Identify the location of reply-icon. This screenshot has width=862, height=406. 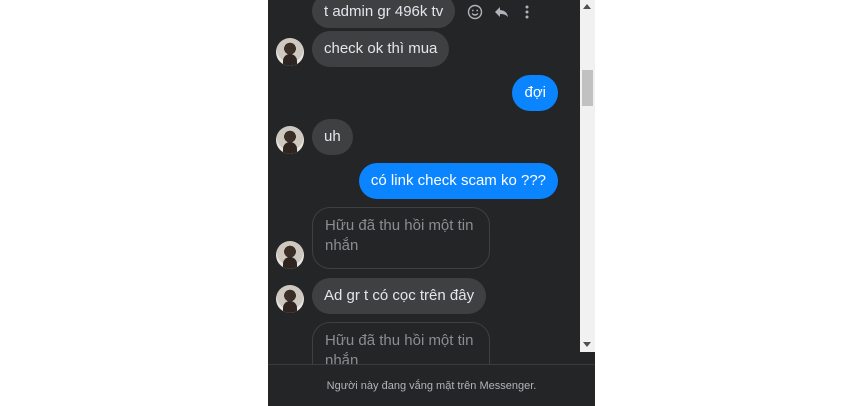
(501, 12).